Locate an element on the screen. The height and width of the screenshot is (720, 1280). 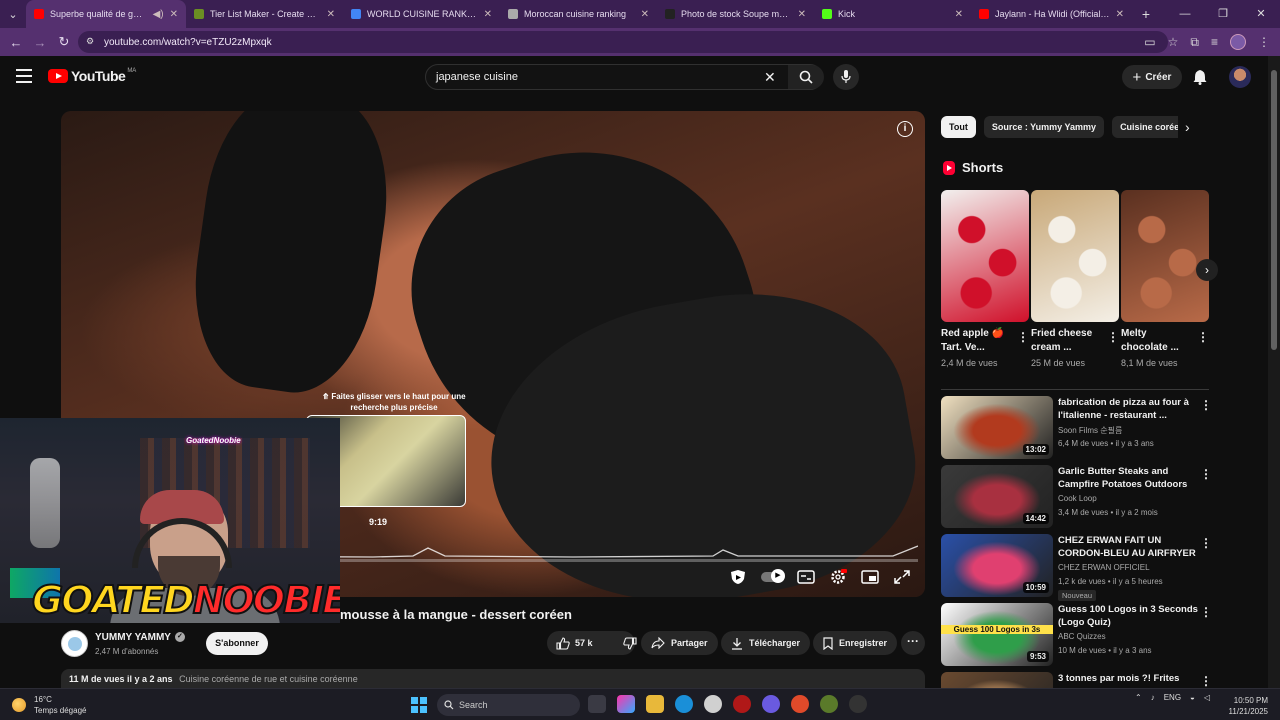
scrollbar-thumb is located at coordinates (1274, 210).